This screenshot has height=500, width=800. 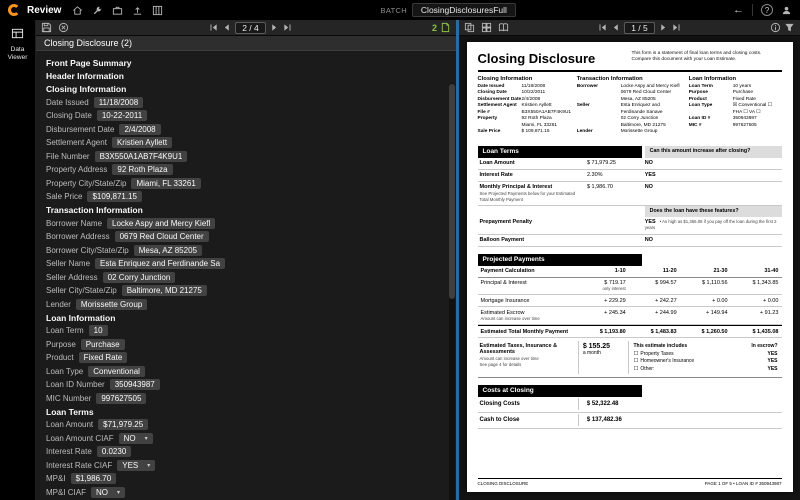 I want to click on field-input: $71,979.25, so click(x=123, y=424).